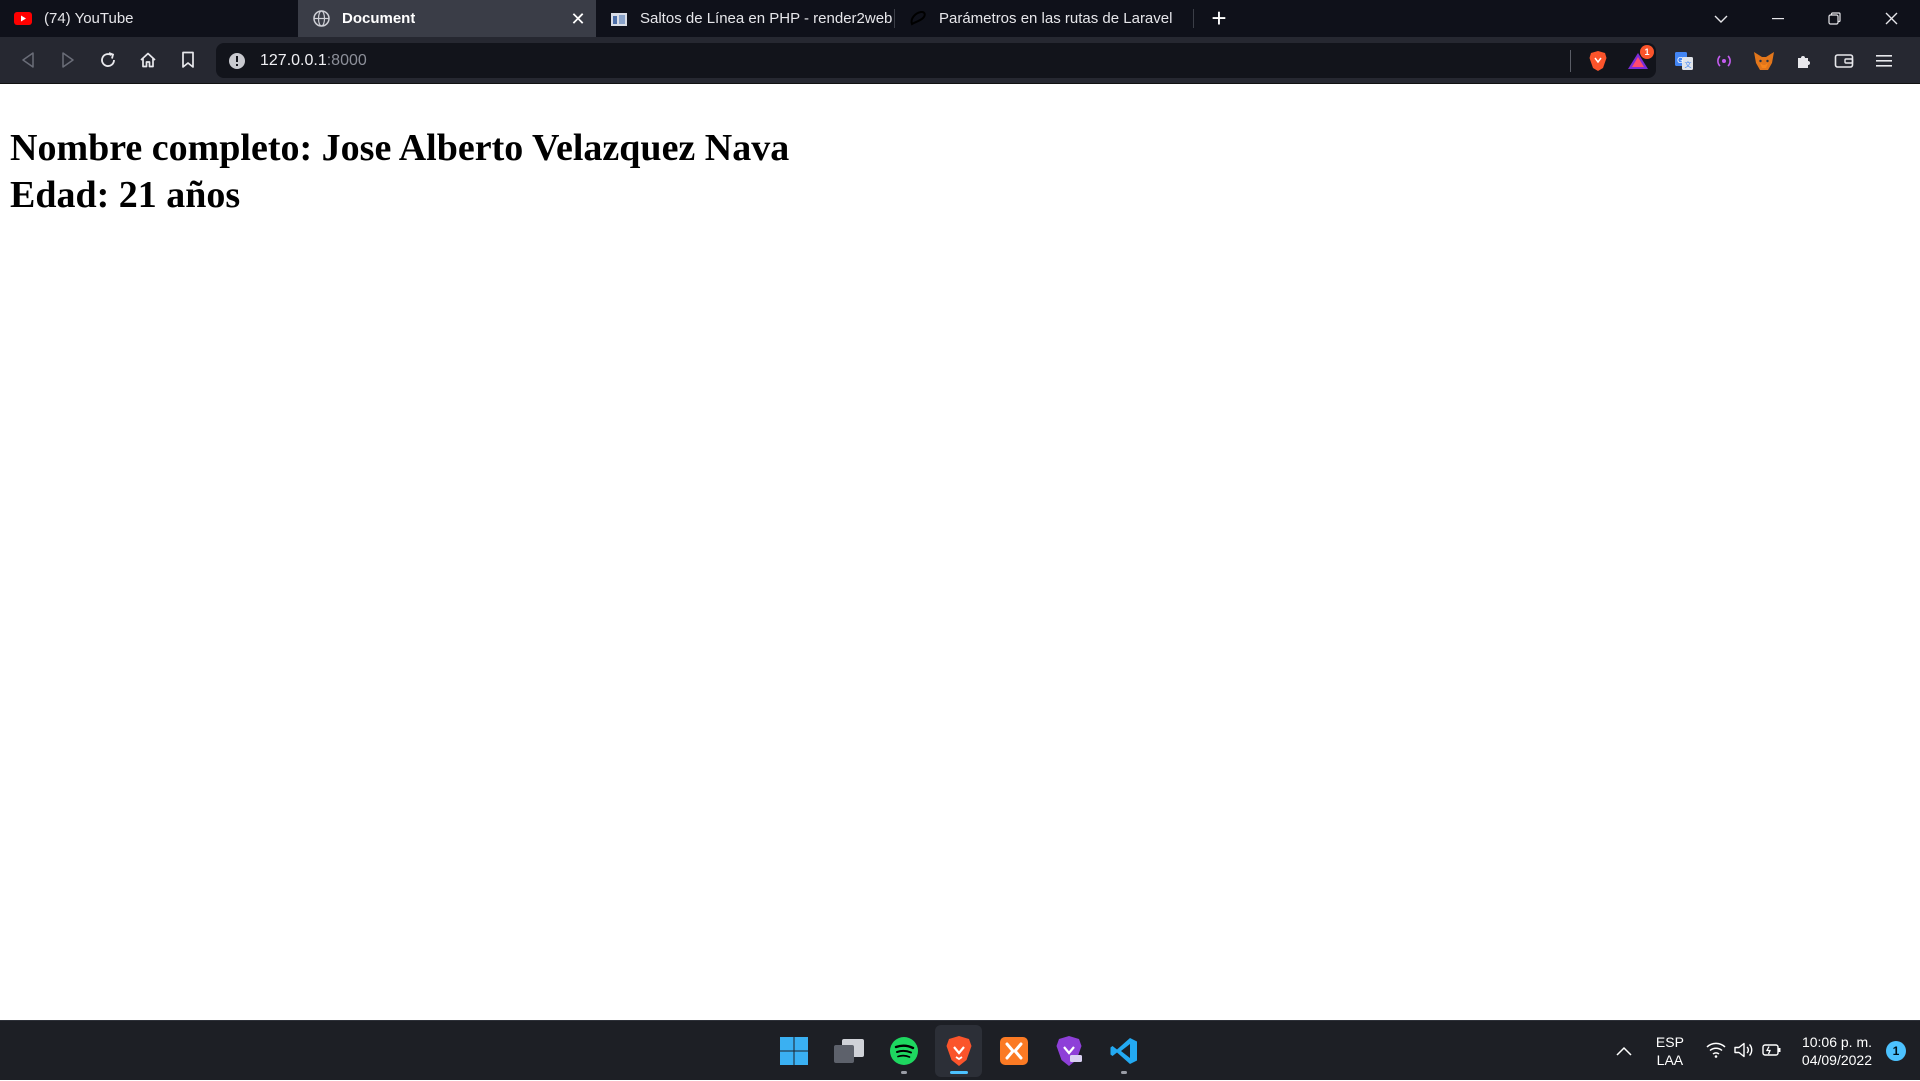 The width and height of the screenshot is (1920, 1081). What do you see at coordinates (848, 1051) in the screenshot?
I see `task-view-icon` at bounding box center [848, 1051].